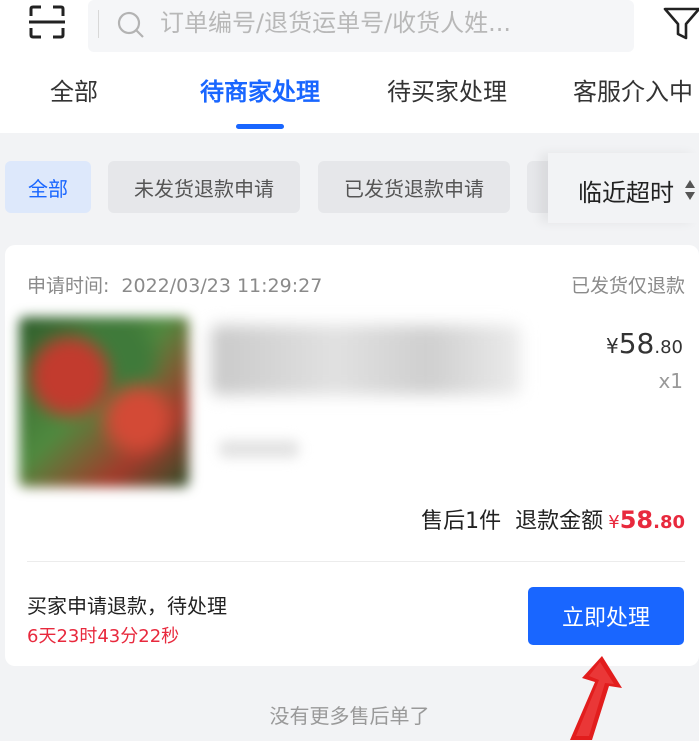 The image size is (699, 741). What do you see at coordinates (606, 616) in the screenshot?
I see `process-now-button: 立即处理` at bounding box center [606, 616].